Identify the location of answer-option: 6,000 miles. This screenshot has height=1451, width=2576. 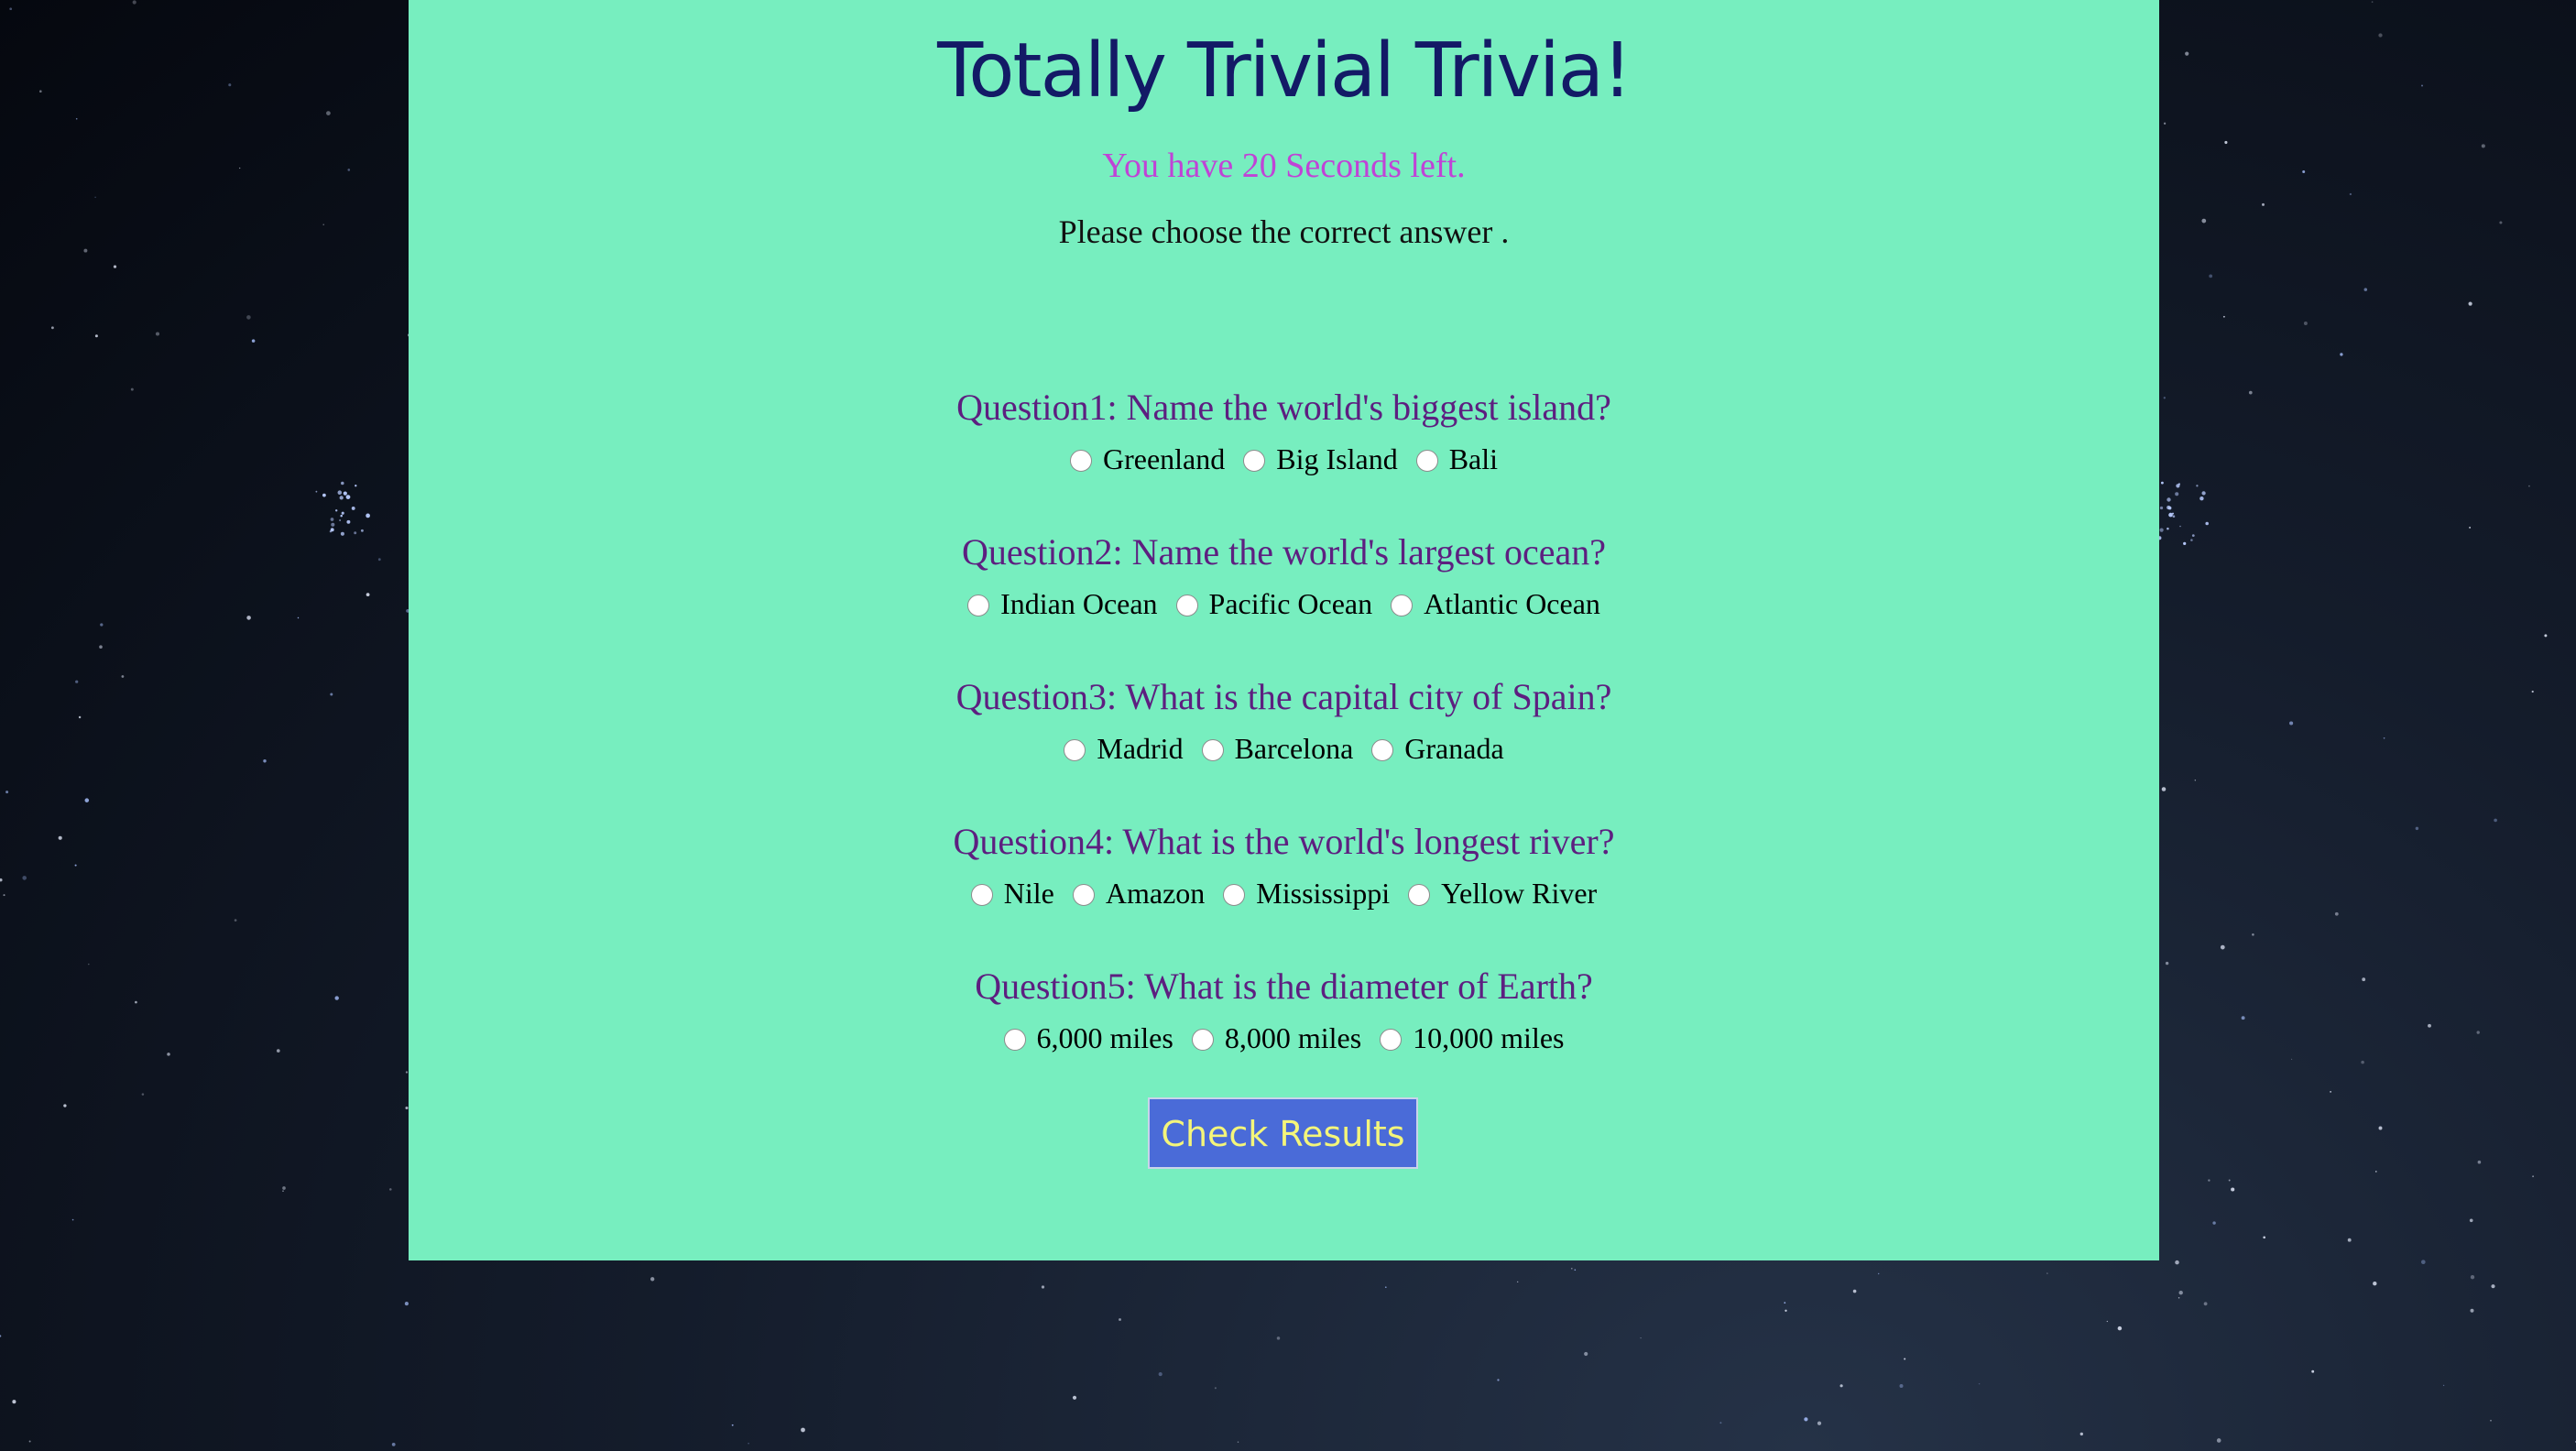
(1088, 1038).